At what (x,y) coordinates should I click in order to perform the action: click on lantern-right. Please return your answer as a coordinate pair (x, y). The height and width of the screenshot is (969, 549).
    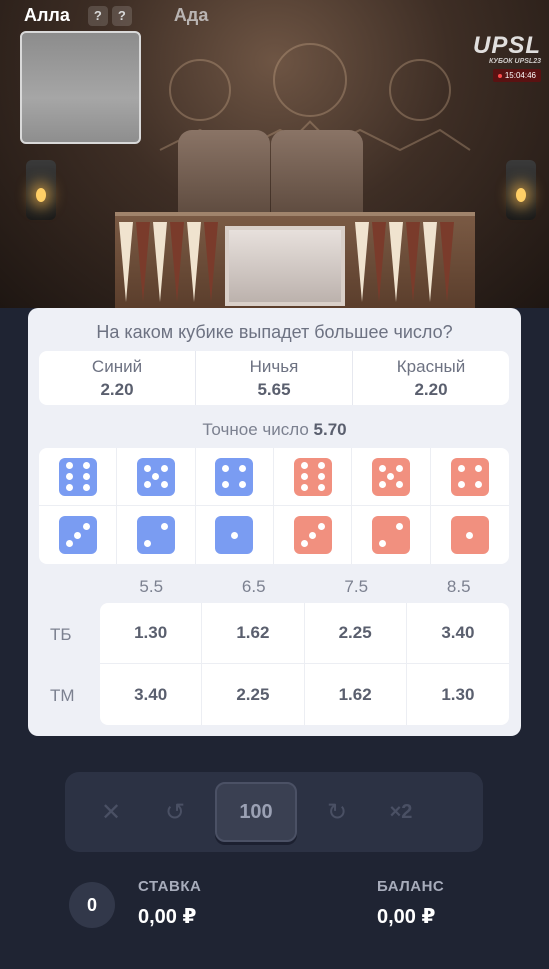
    Looking at the image, I should click on (521, 190).